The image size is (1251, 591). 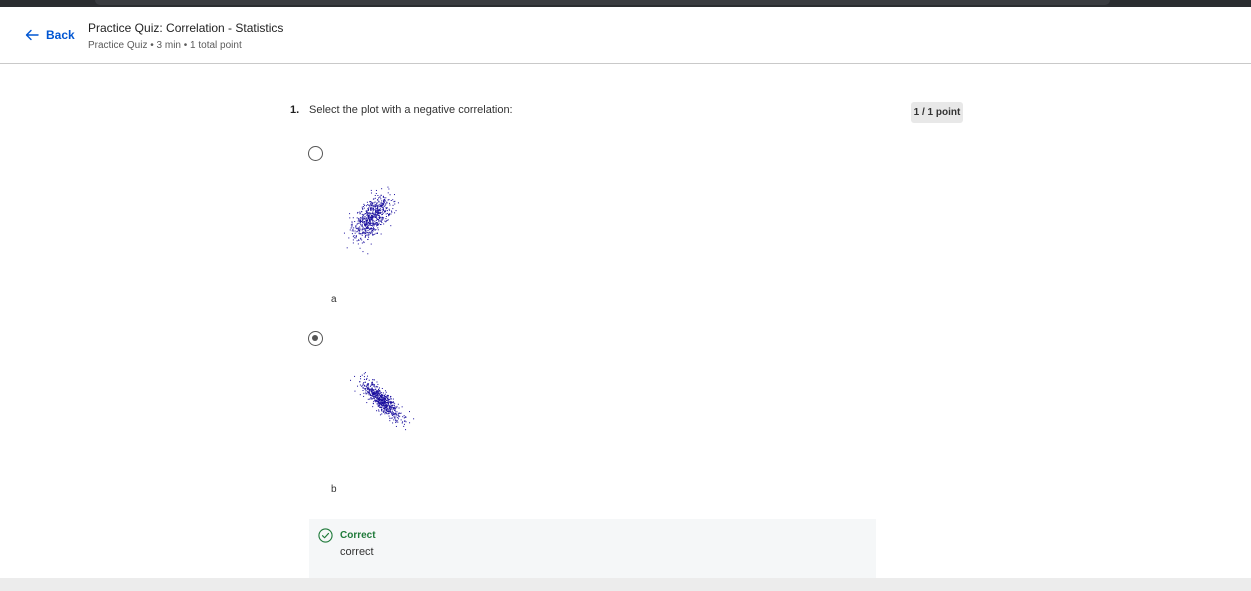 I want to click on option-a-radio, so click(x=315, y=153).